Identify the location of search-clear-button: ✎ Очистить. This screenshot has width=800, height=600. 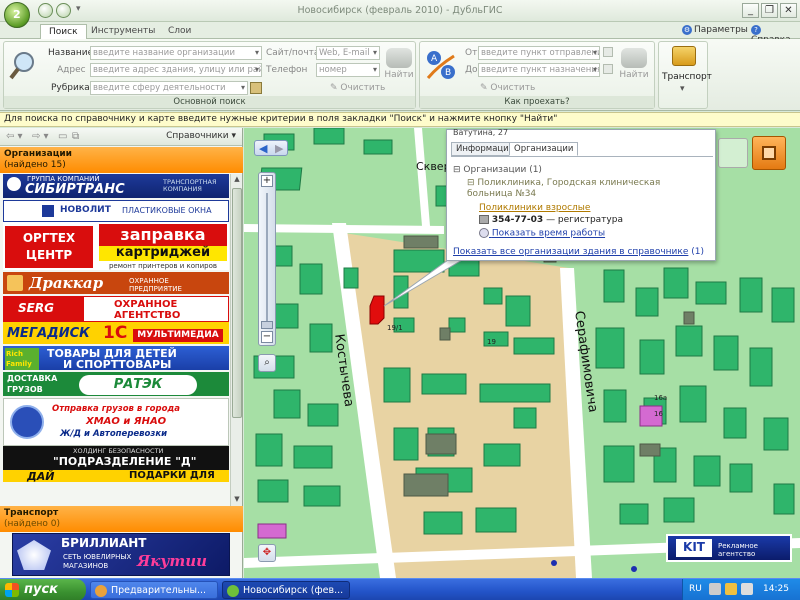
(357, 88).